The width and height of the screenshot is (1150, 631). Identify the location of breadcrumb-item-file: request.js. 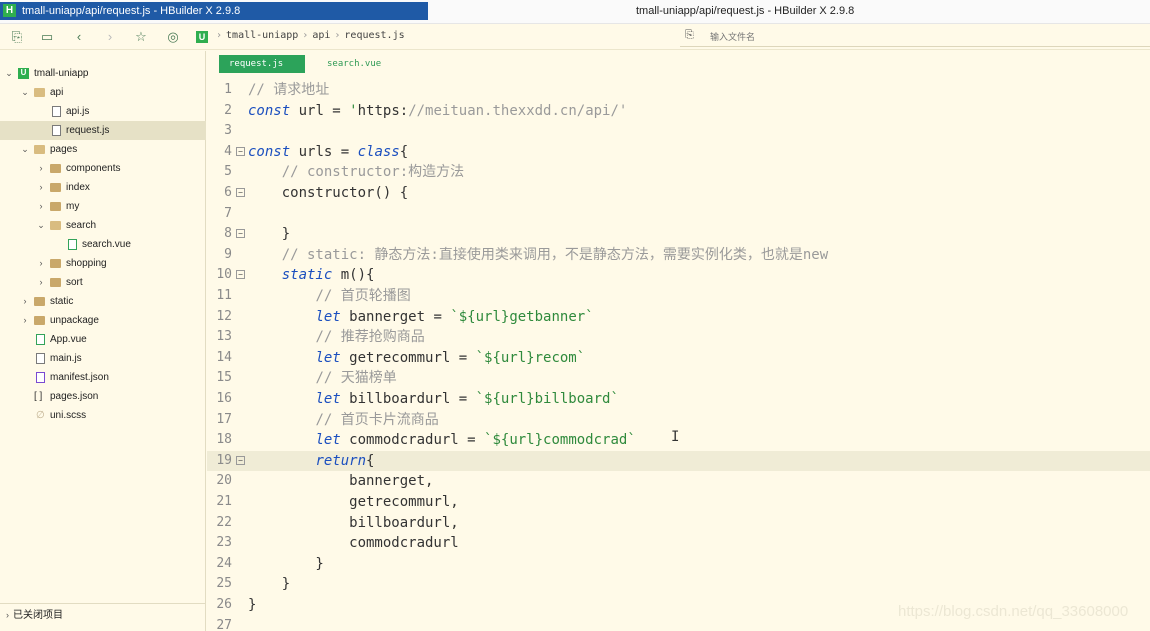
(374, 35).